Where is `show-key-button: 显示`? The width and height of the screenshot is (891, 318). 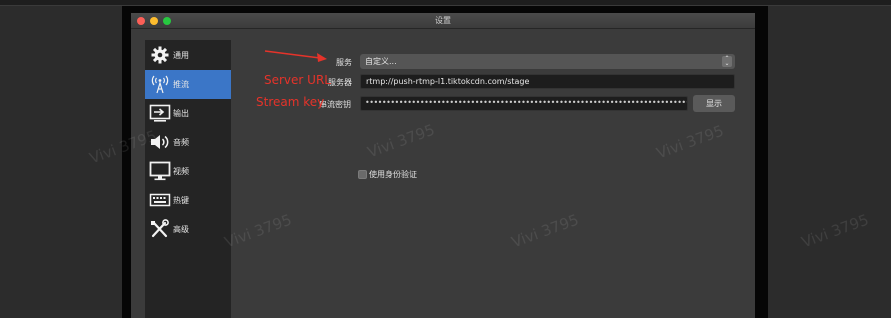 show-key-button: 显示 is located at coordinates (714, 103).